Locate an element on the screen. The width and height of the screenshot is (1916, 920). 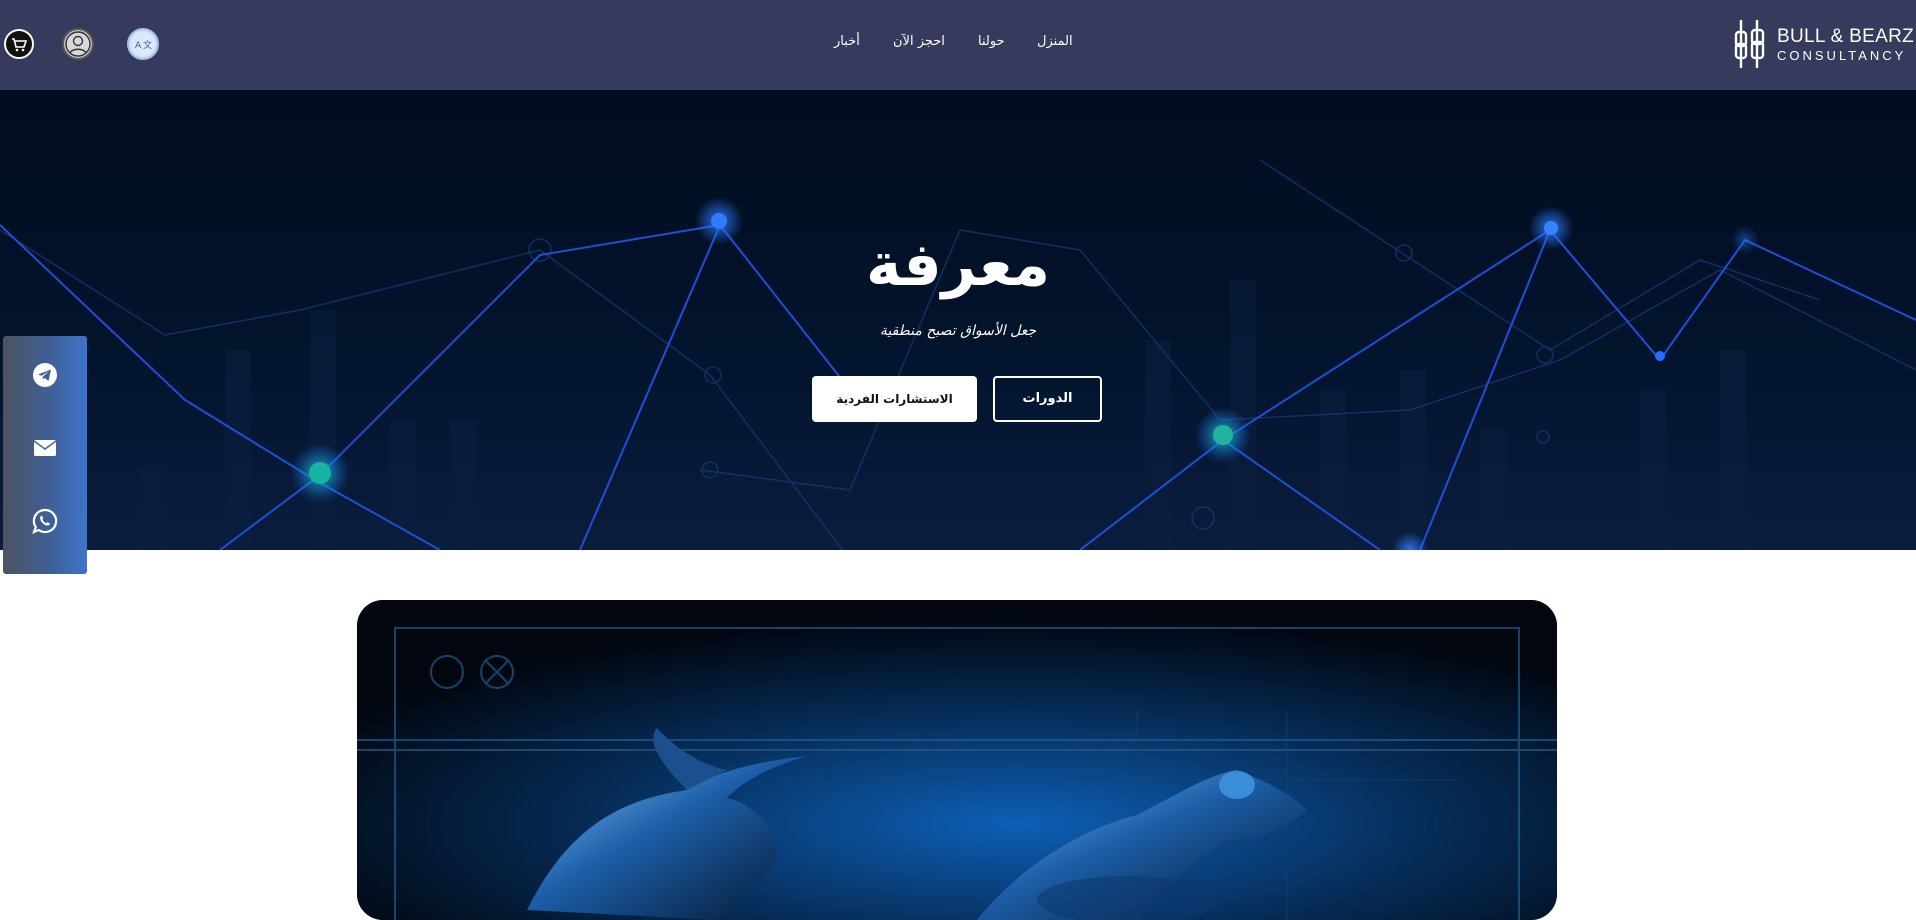
nav-home: المنزل is located at coordinates (1055, 41).